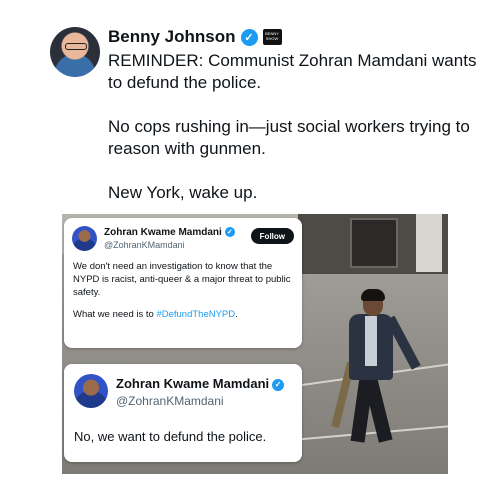 The width and height of the screenshot is (500, 492). I want to click on background-pillar, so click(429, 243).